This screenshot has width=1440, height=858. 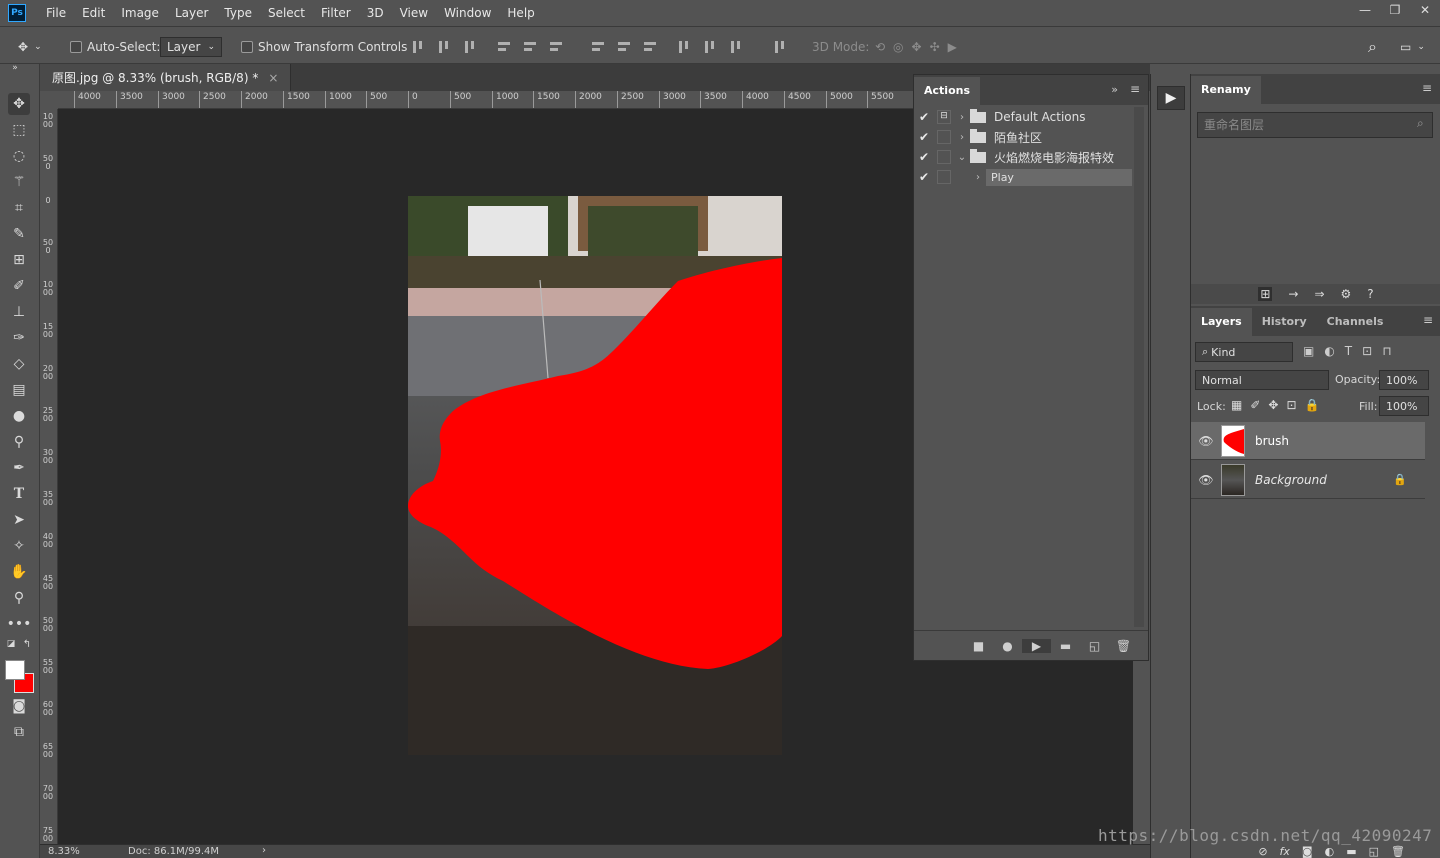 I want to click on align-vcenter-icon, so click(x=444, y=47).